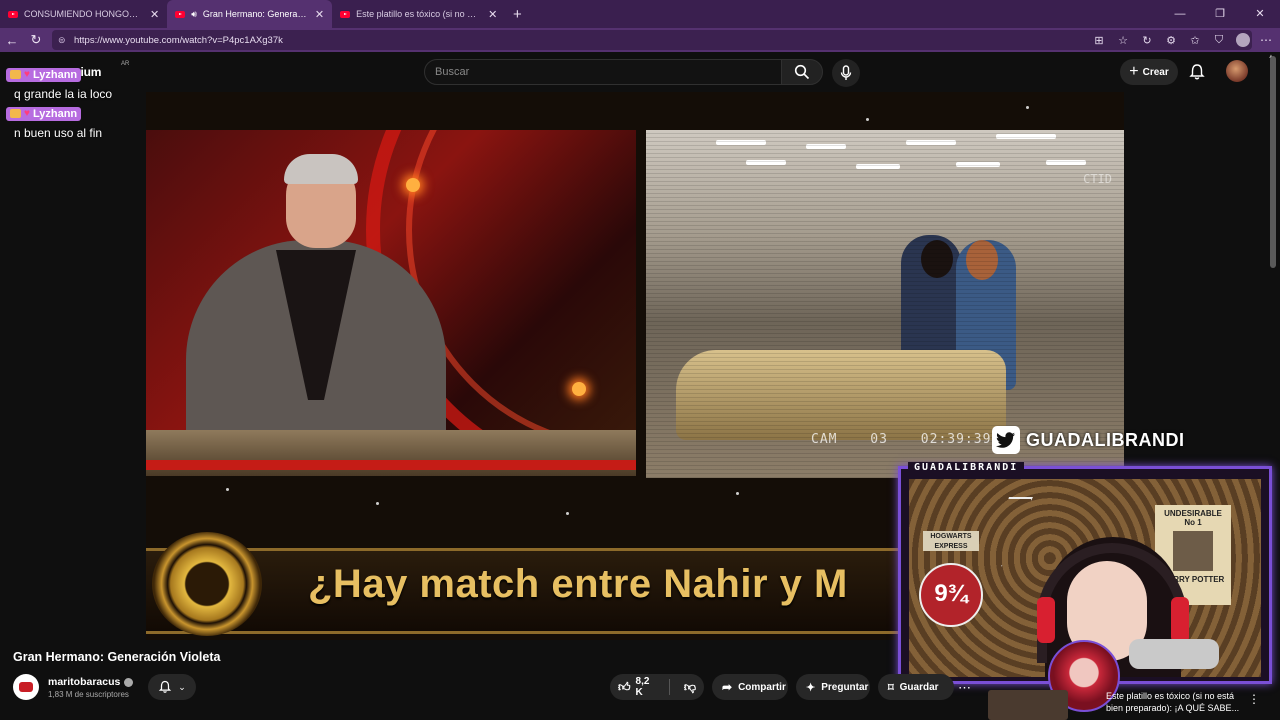  I want to click on share-label: Compartir, so click(762, 687).